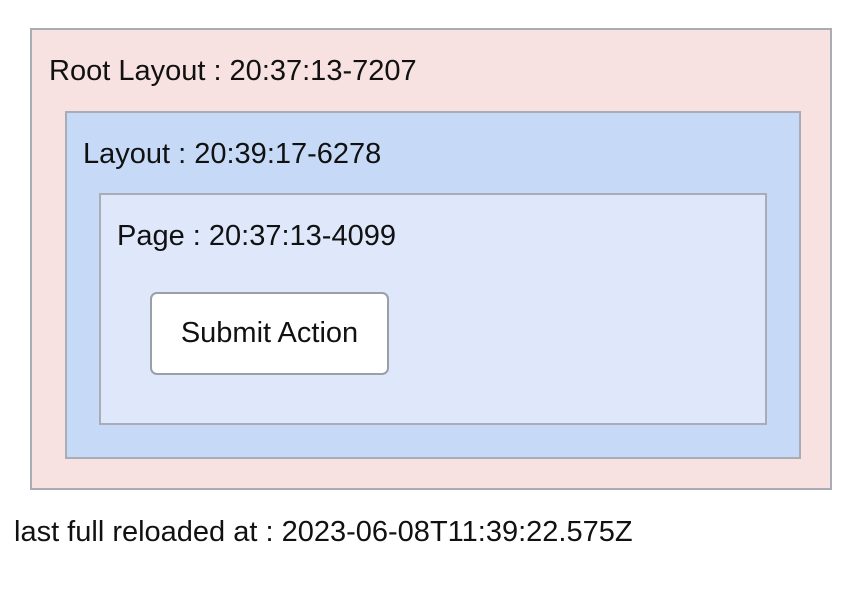 Image resolution: width=864 pixels, height=590 pixels. I want to click on submit-action-button: Submit Action, so click(269, 333).